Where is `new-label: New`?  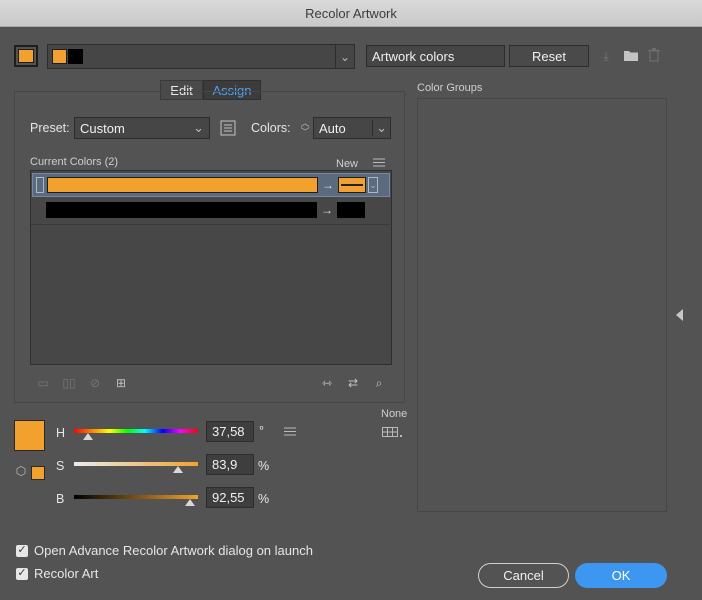
new-label: New is located at coordinates (347, 164).